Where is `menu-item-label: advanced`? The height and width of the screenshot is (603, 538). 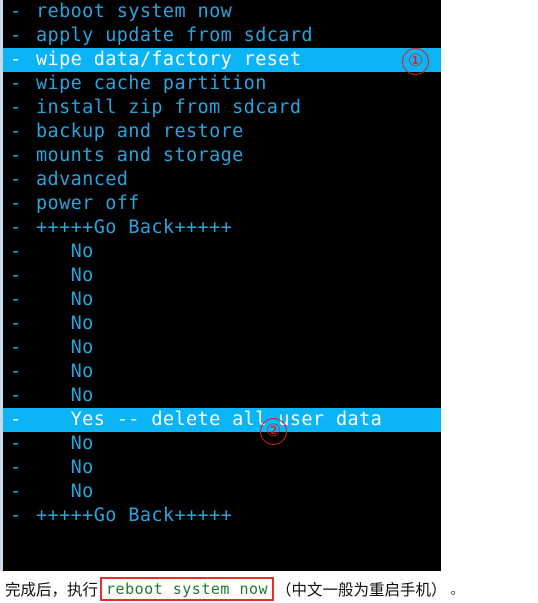 menu-item-label: advanced is located at coordinates (82, 179).